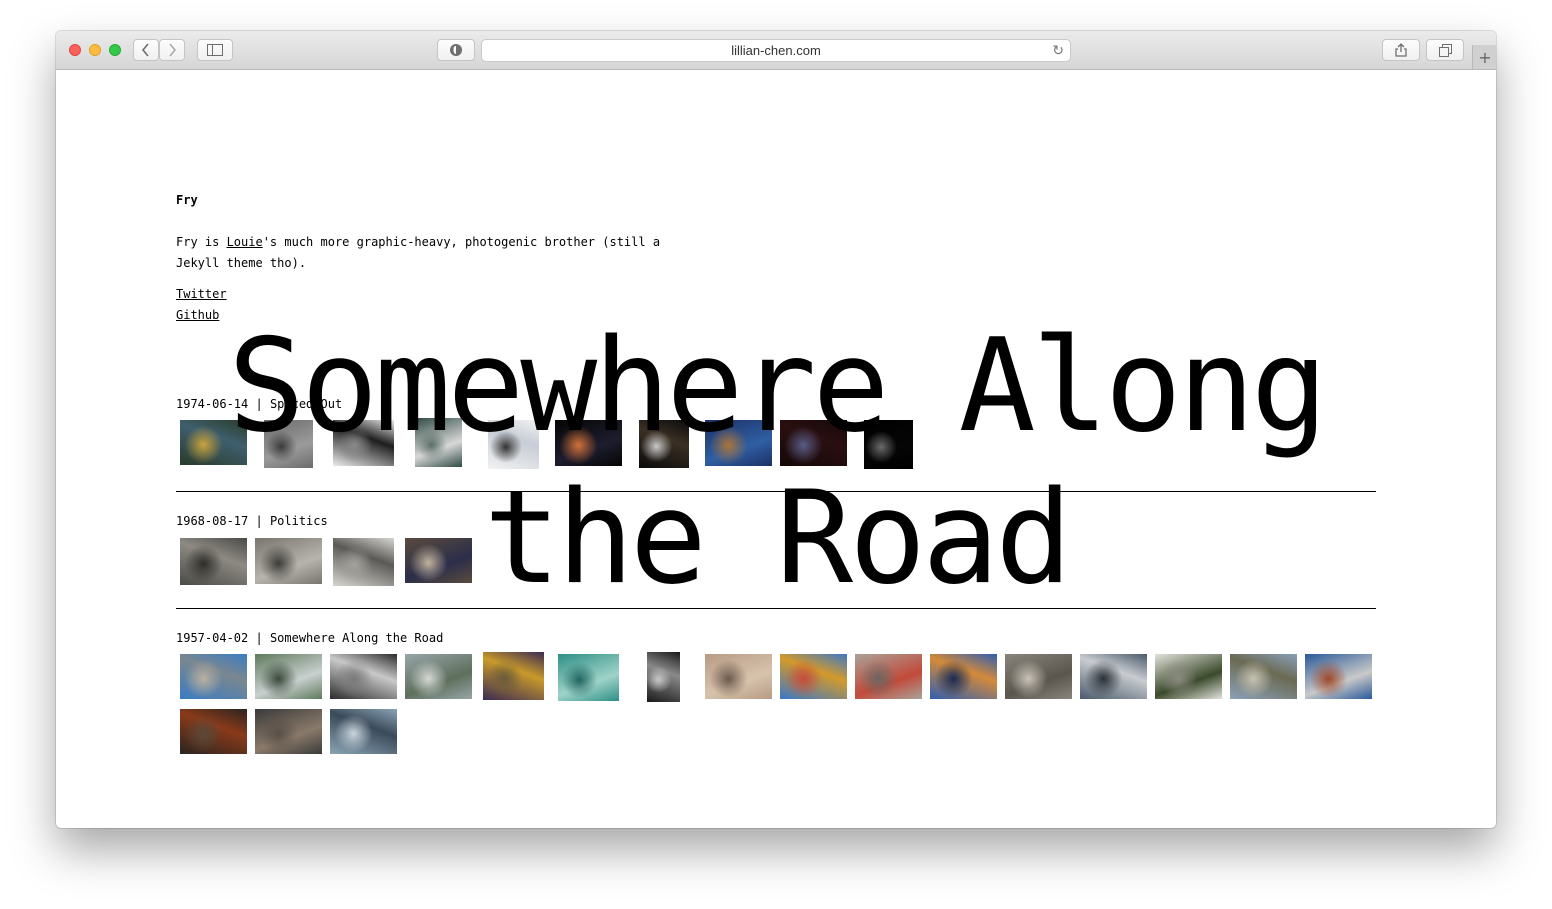  I want to click on sidebar-icon, so click(215, 50).